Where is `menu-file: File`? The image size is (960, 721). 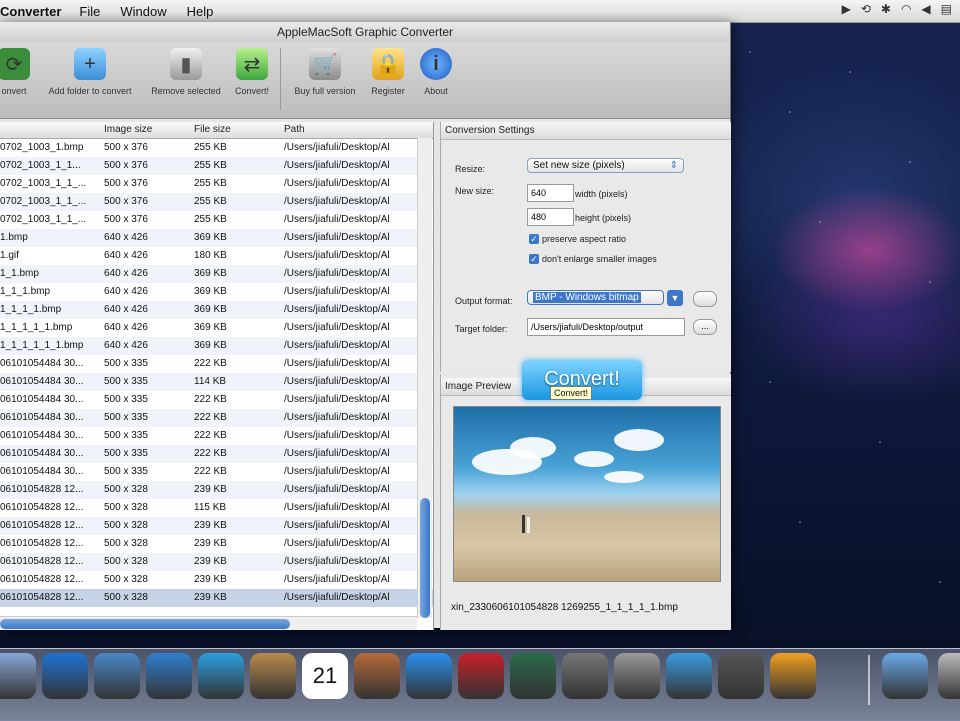
menu-file: File is located at coordinates (89, 11).